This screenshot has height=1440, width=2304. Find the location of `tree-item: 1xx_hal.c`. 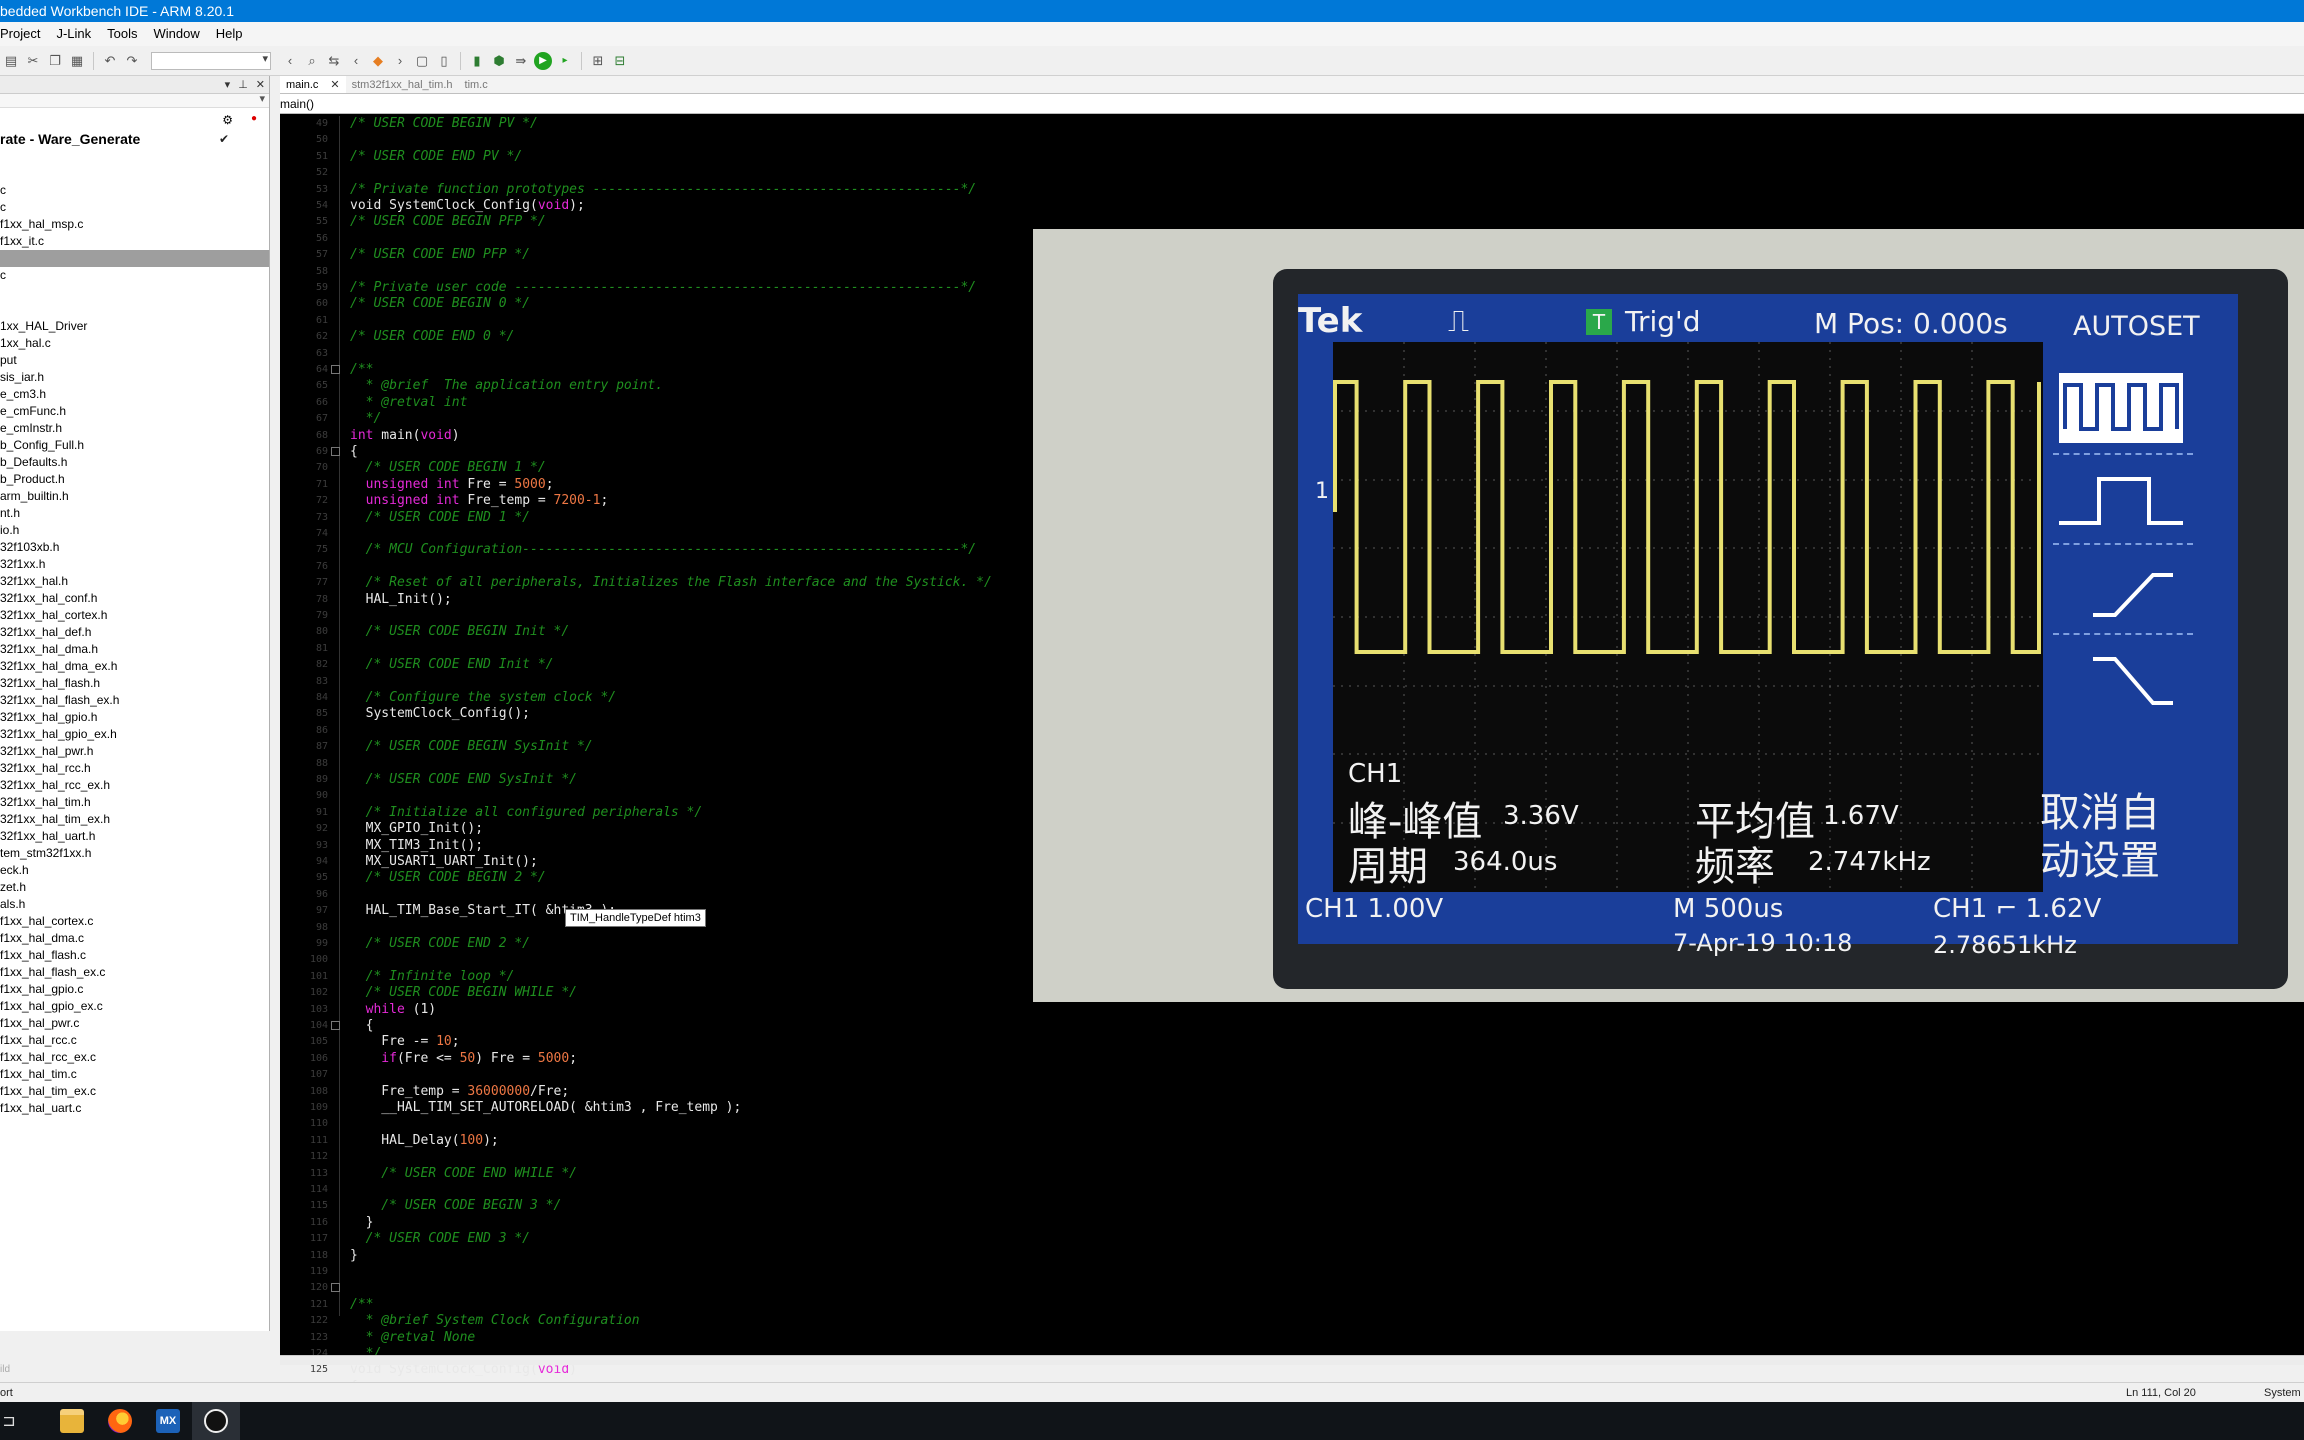

tree-item: 1xx_hal.c is located at coordinates (134, 343).